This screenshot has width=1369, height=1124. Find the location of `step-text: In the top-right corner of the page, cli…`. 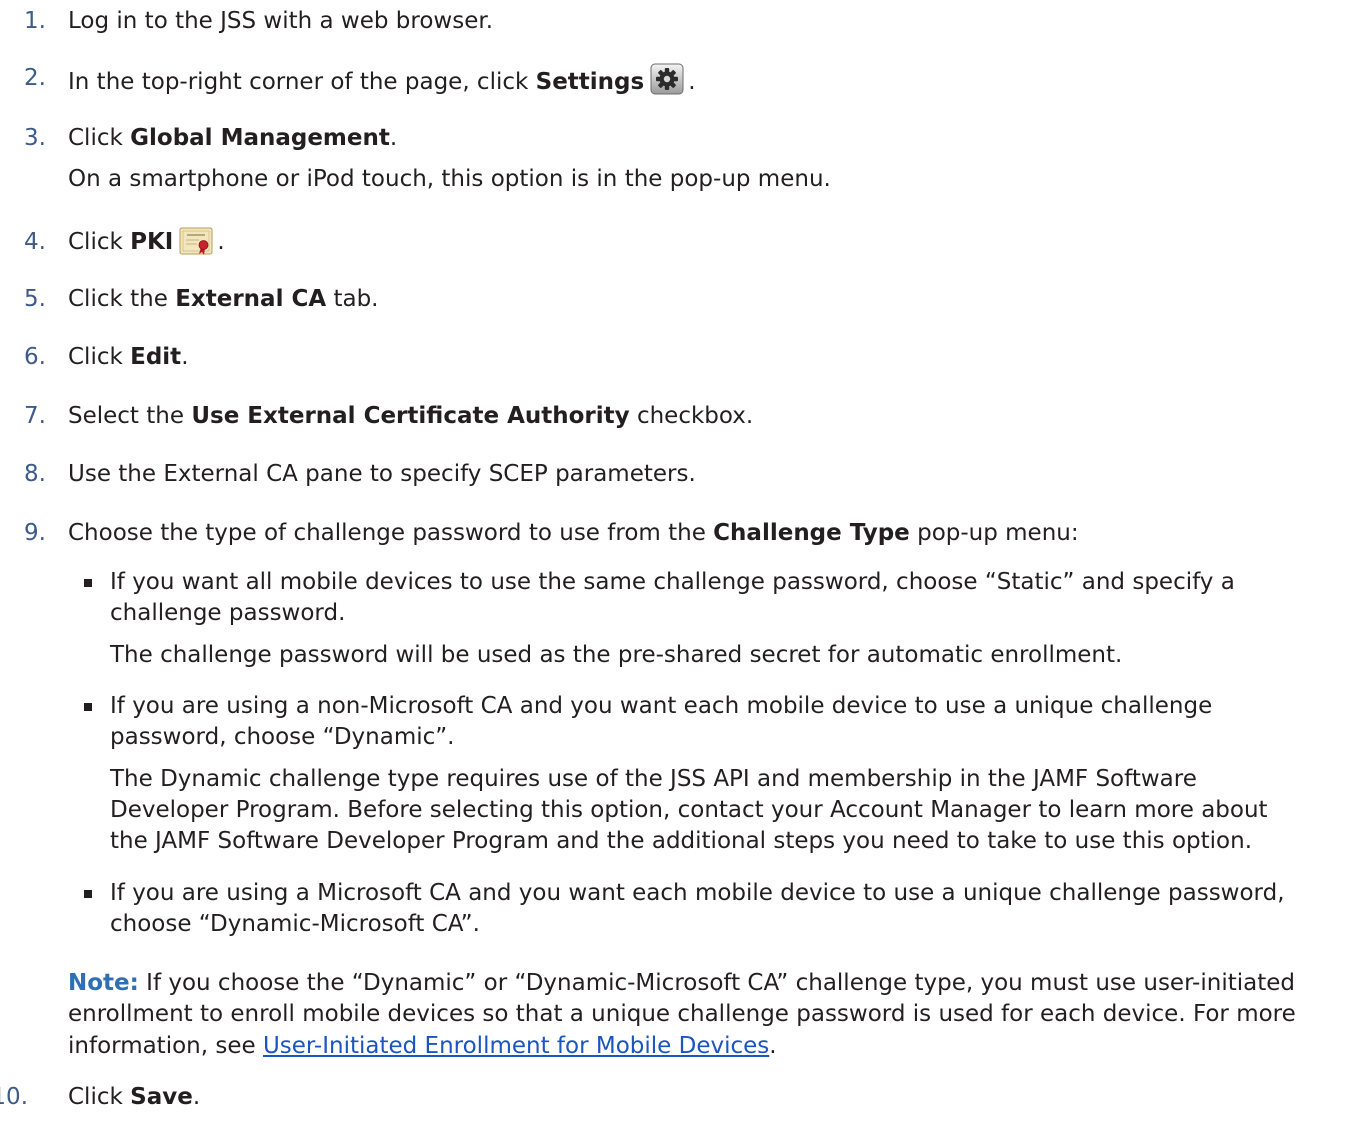

step-text: In the top-right corner of the page, cli… is located at coordinates (708, 83).